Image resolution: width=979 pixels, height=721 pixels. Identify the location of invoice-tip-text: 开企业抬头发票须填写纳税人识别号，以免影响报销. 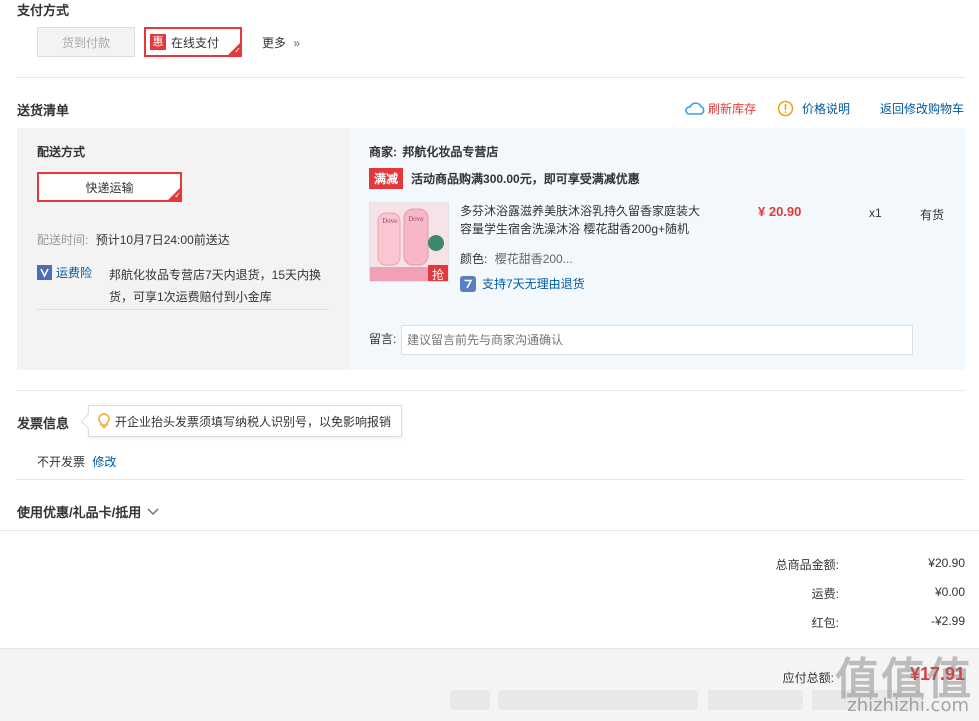
(253, 421).